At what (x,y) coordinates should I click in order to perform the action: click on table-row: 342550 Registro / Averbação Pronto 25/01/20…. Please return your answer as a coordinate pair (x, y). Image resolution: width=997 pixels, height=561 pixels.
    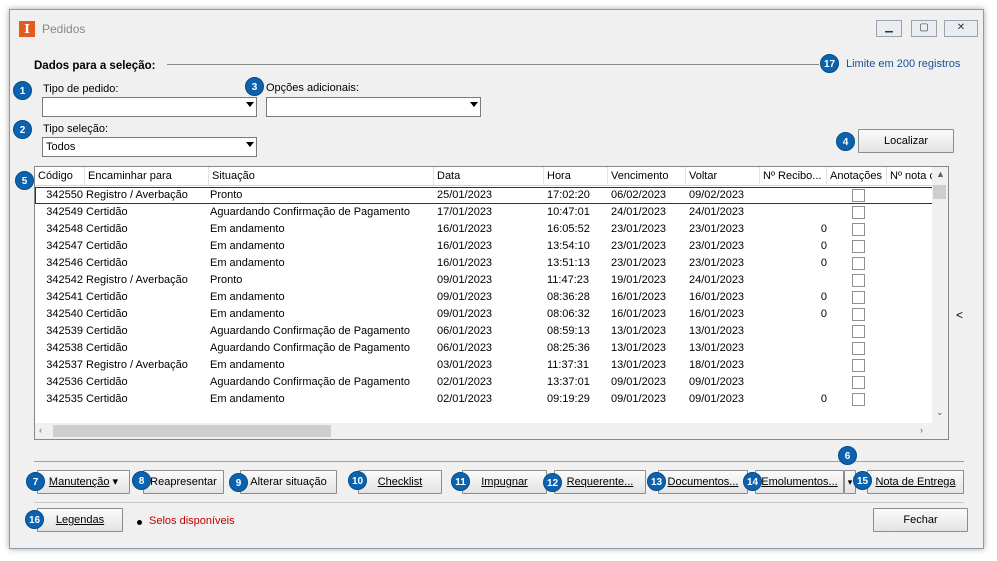
    Looking at the image, I should click on (485, 195).